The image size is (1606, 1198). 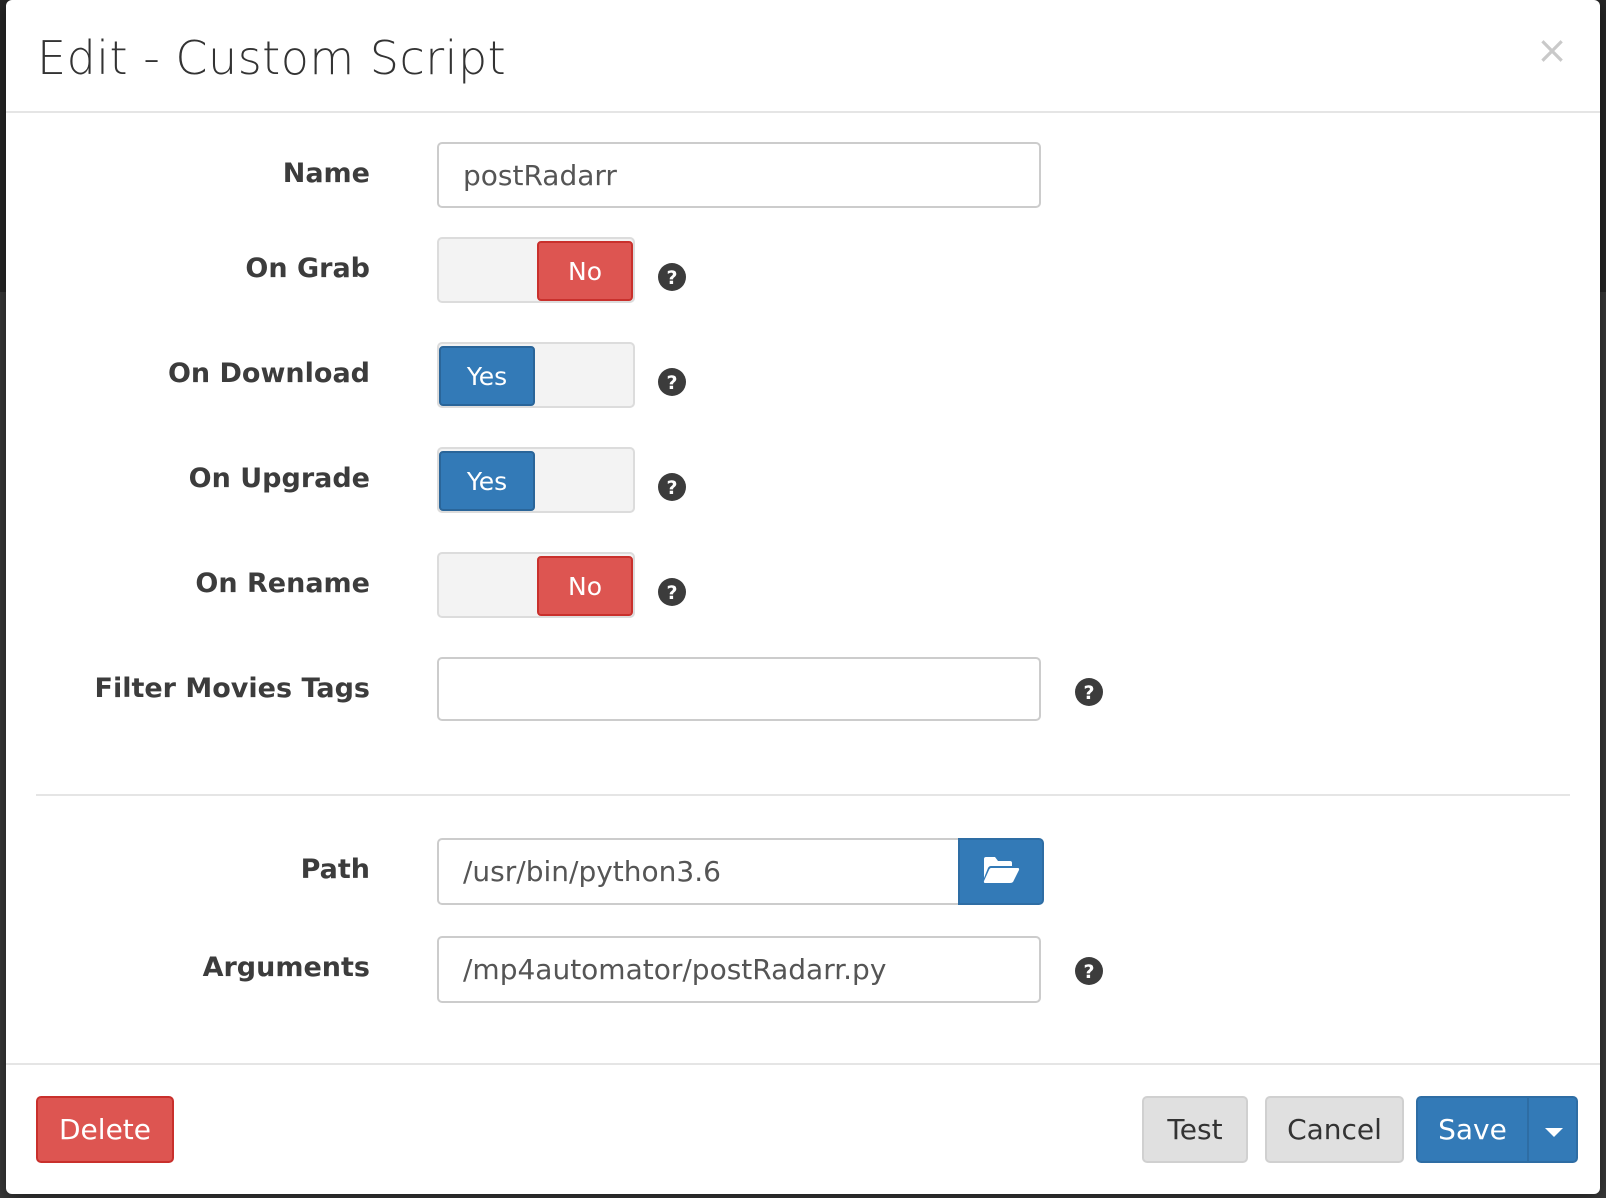 I want to click on folder-open-icon, so click(x=1001, y=872).